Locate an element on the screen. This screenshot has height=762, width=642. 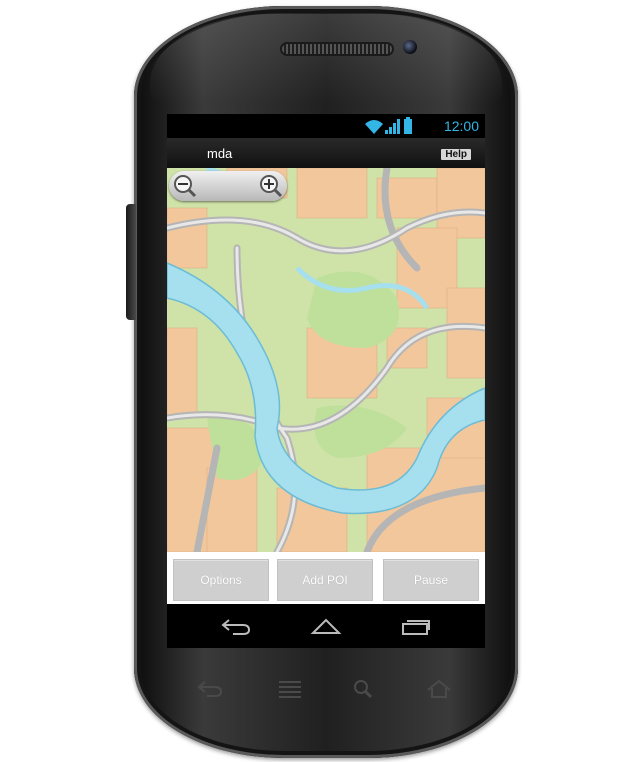
zoom-control is located at coordinates (228, 186).